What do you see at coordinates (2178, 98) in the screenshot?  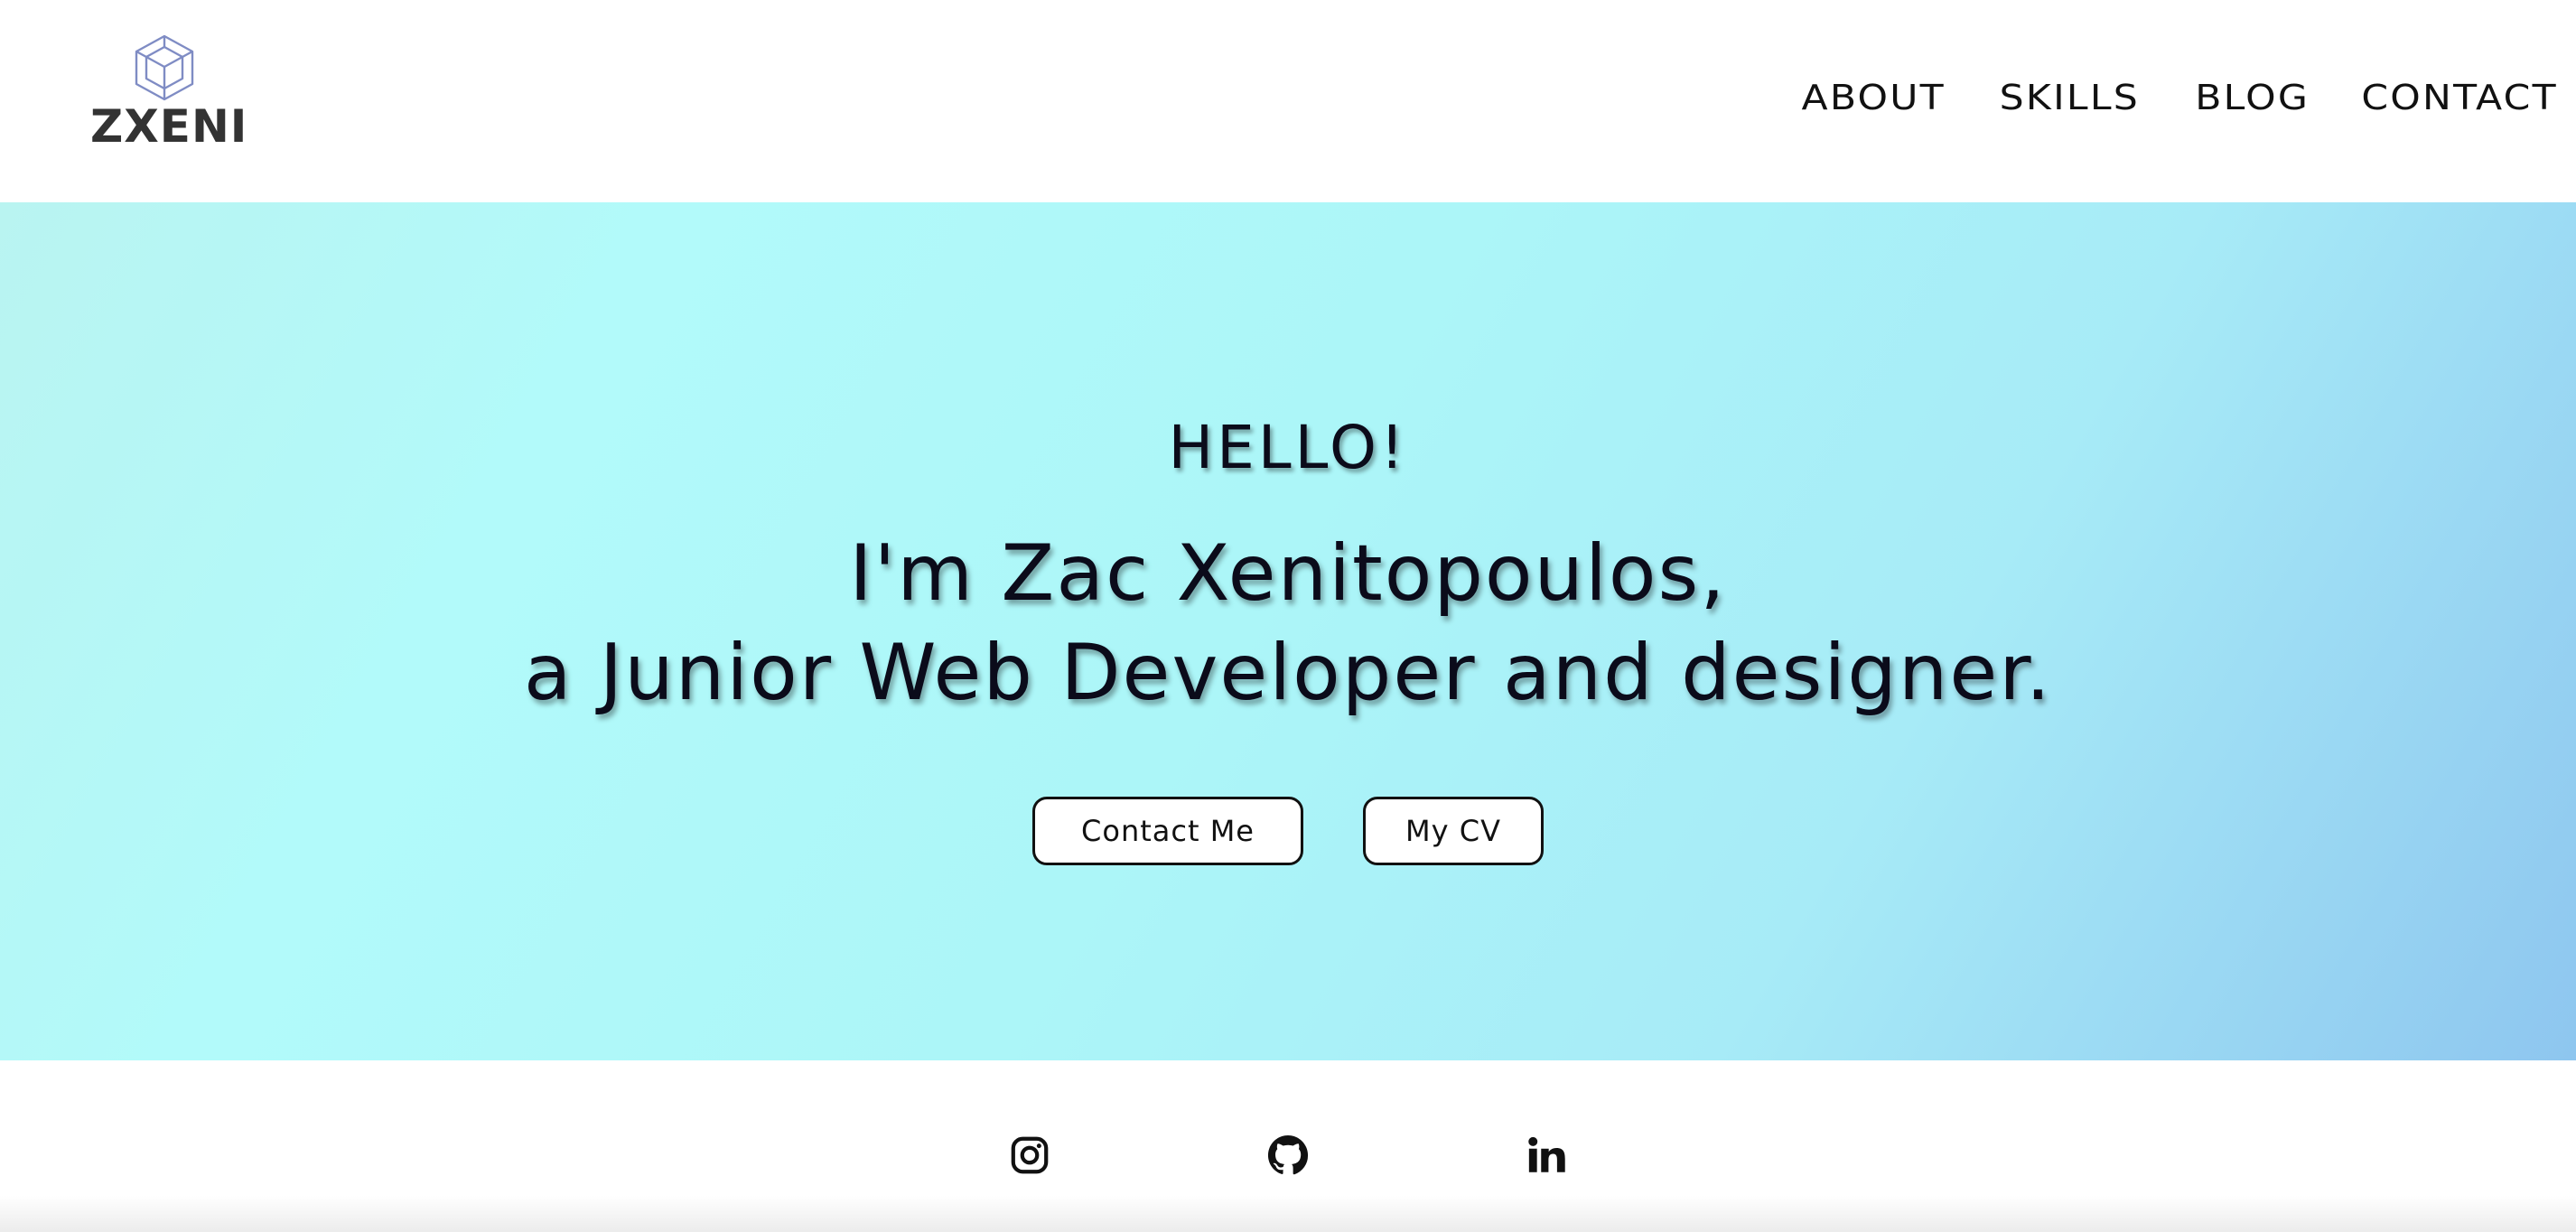 I see `main-nav: ABOUT SKILLS BLOG CONTACT` at bounding box center [2178, 98].